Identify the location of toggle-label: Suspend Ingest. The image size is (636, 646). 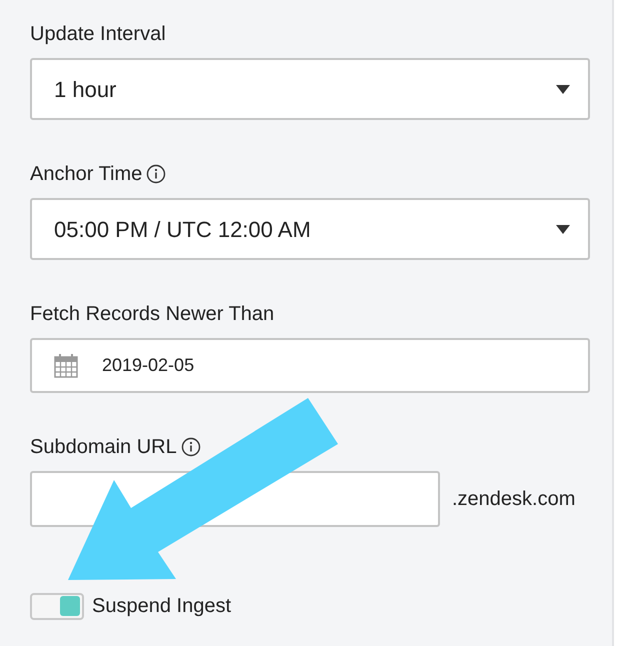
(161, 606).